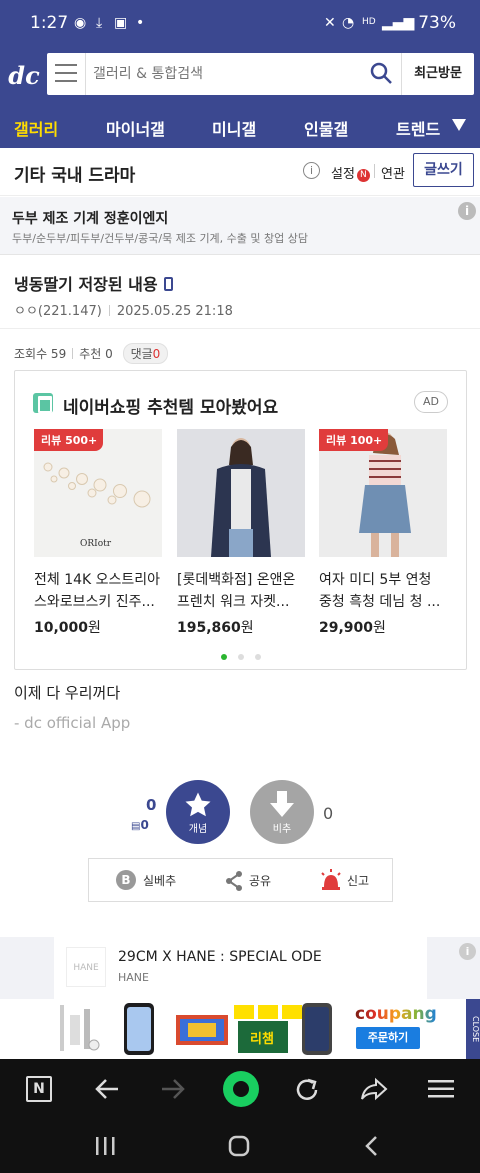 The width and height of the screenshot is (480, 1173). I want to click on image-icon: ▣, so click(121, 23).